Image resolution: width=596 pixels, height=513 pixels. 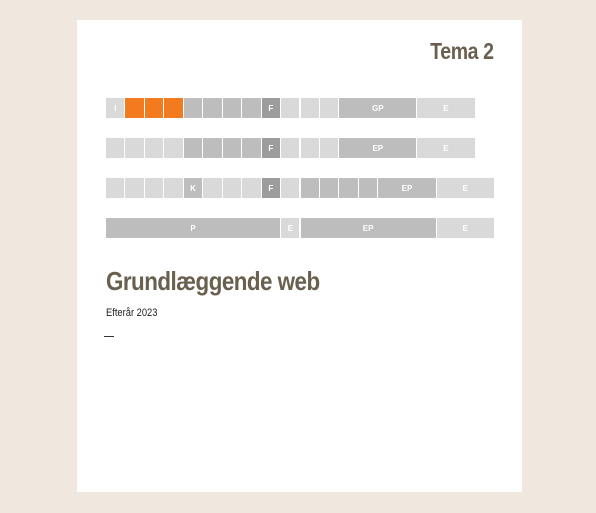 What do you see at coordinates (109, 336) in the screenshot?
I see `divider` at bounding box center [109, 336].